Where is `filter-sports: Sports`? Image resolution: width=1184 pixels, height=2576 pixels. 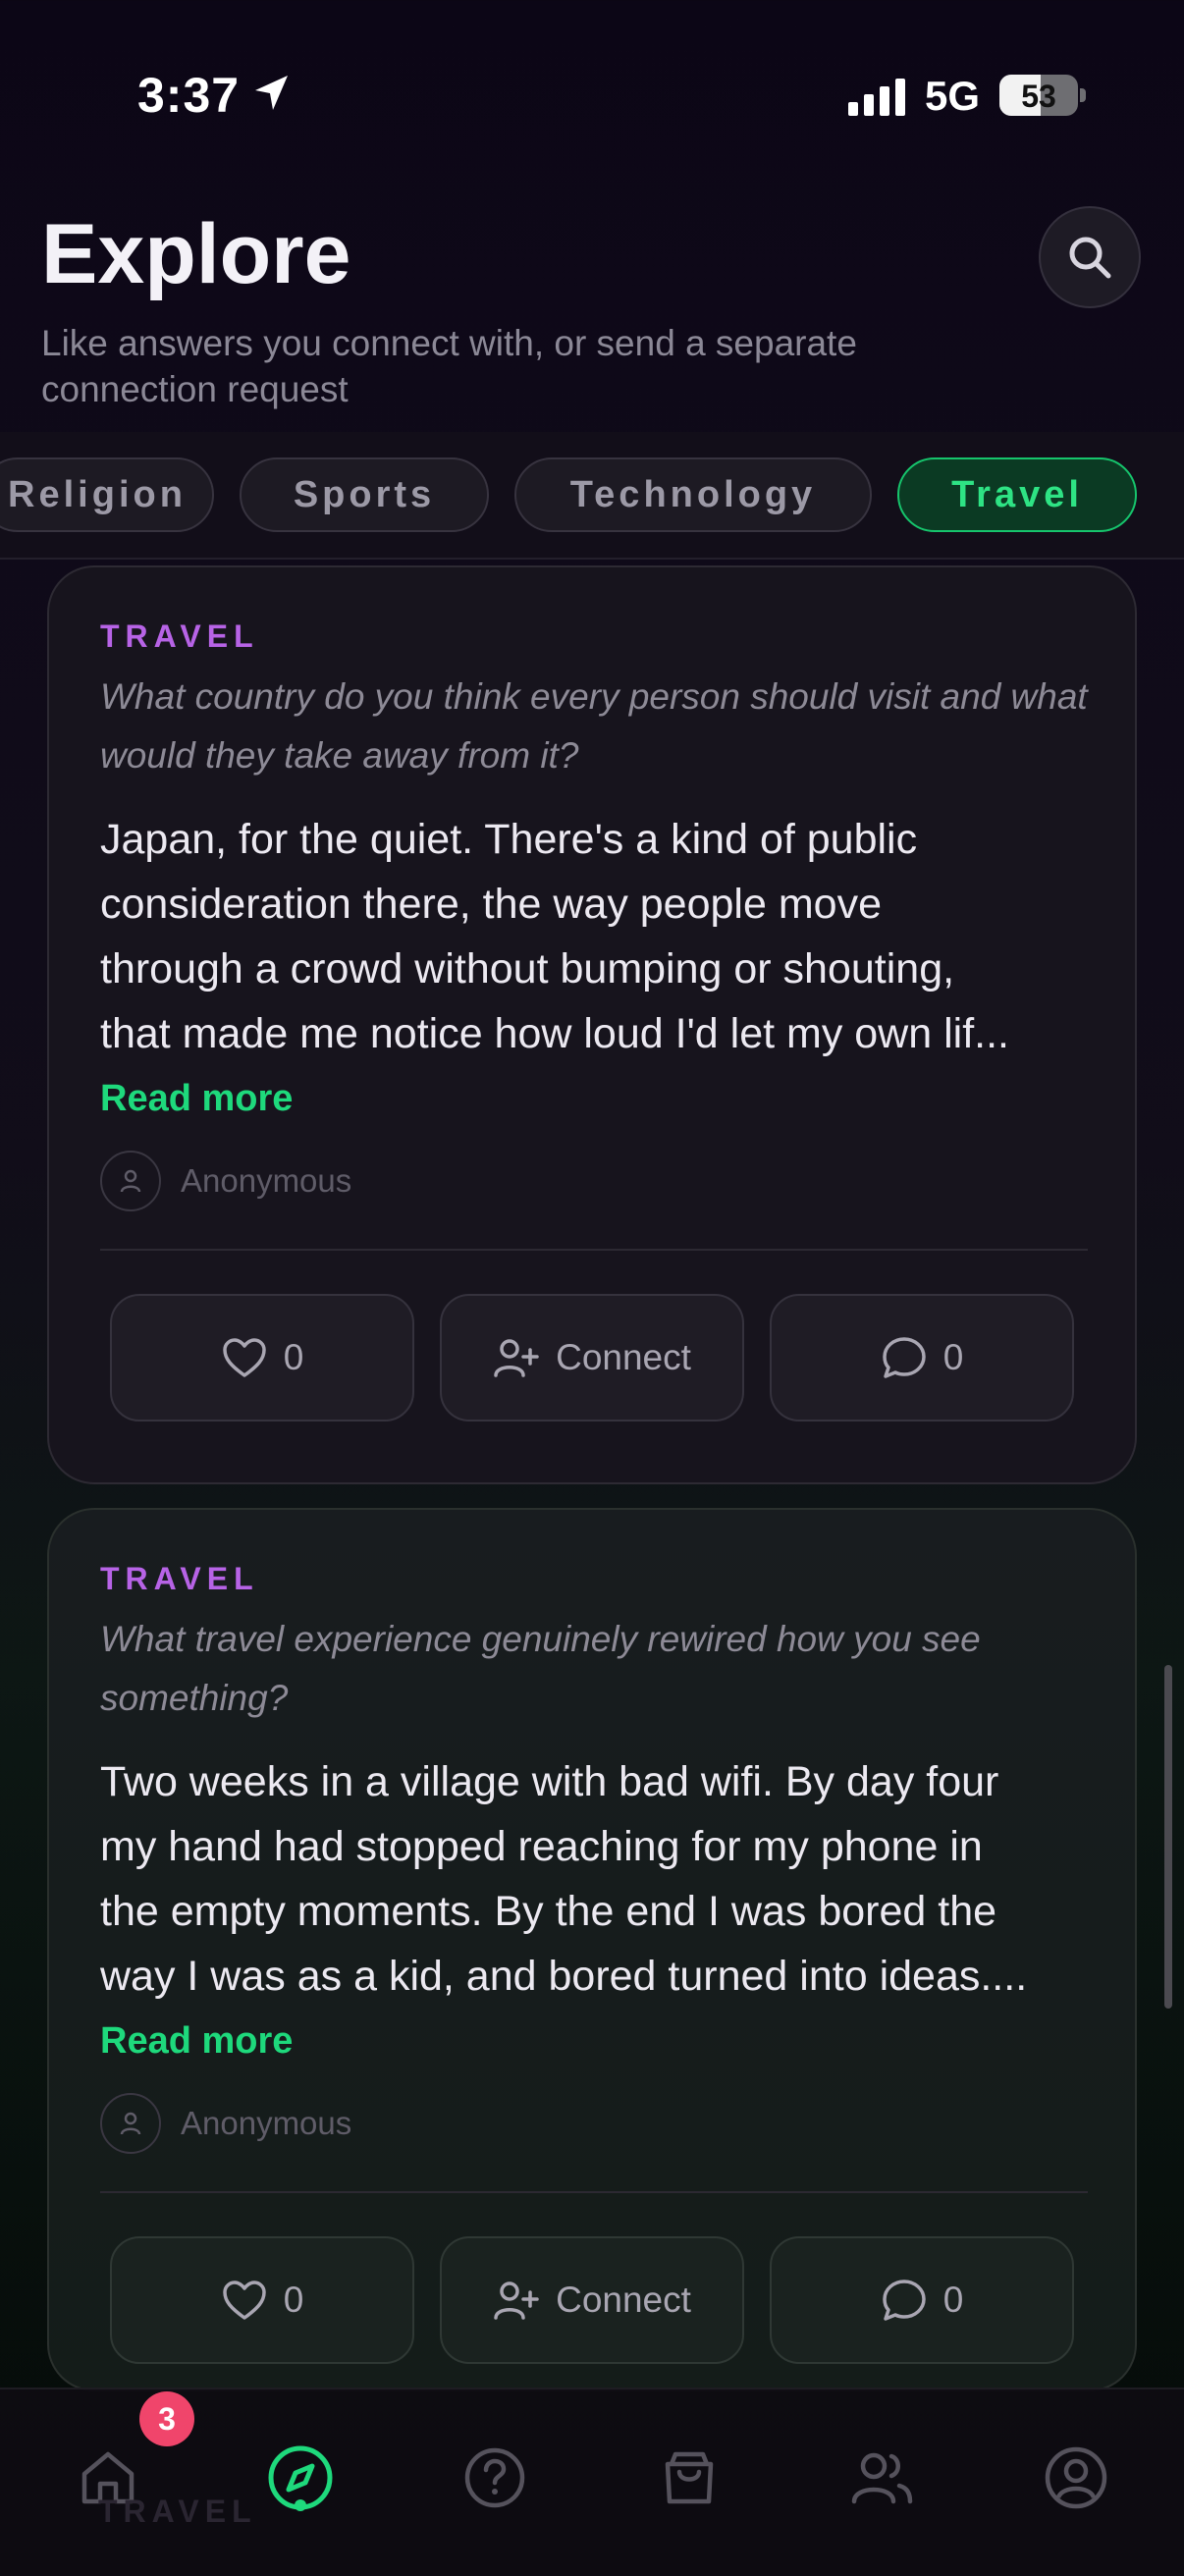
filter-sports: Sports is located at coordinates (364, 494).